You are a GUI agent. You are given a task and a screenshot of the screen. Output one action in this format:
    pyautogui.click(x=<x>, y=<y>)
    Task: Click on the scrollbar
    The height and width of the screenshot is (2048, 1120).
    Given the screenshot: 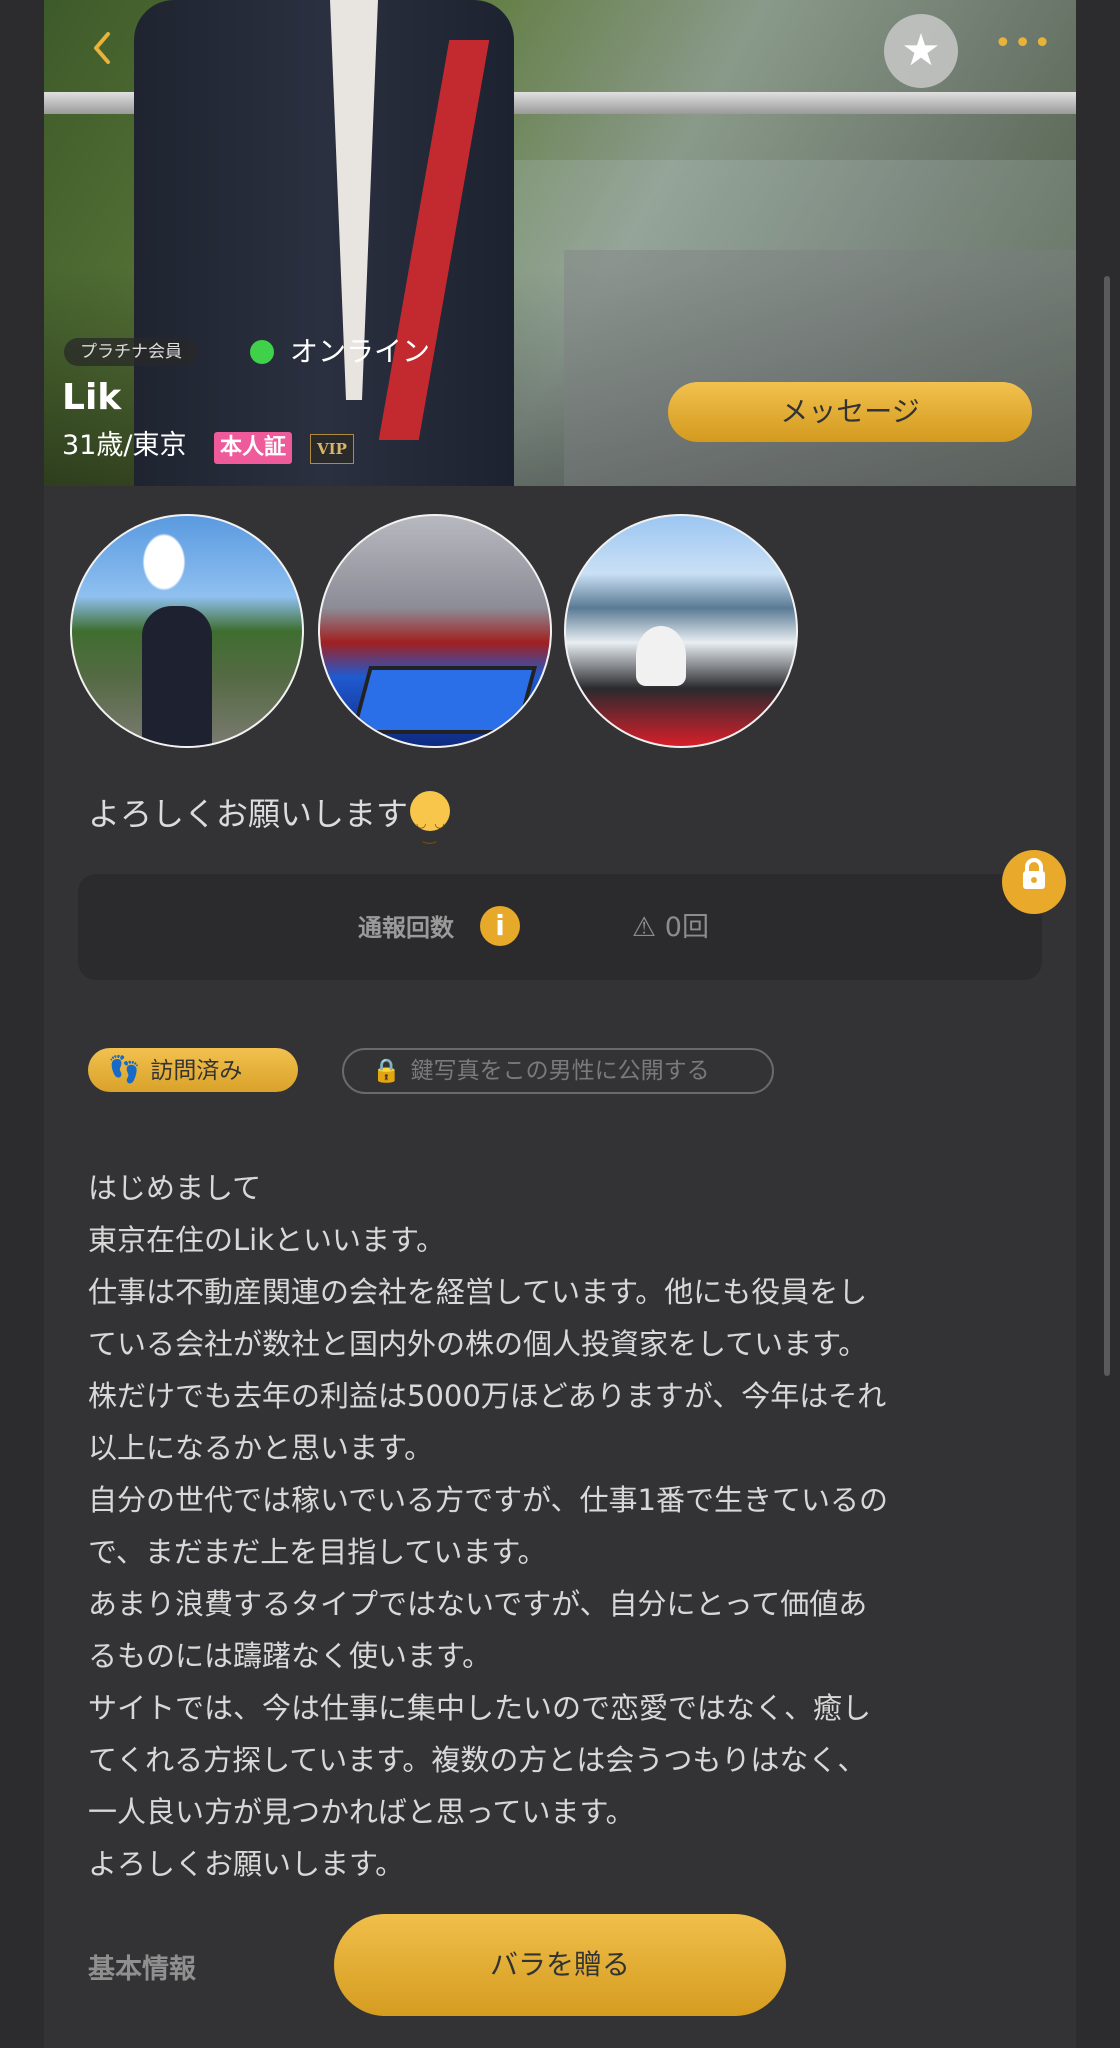 What is the action you would take?
    pyautogui.click(x=1107, y=826)
    